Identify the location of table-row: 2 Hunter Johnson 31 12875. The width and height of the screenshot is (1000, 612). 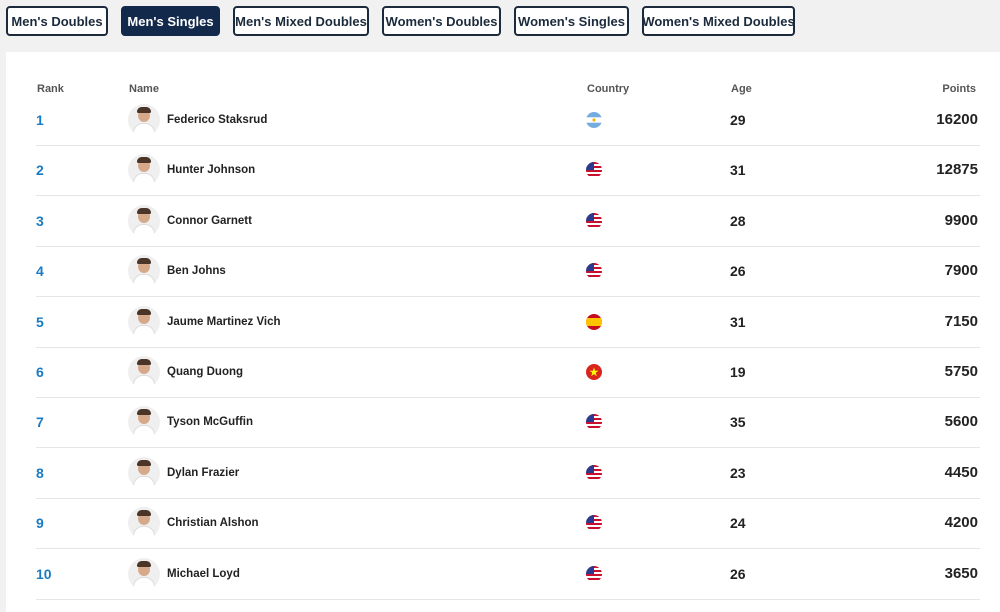
(508, 171).